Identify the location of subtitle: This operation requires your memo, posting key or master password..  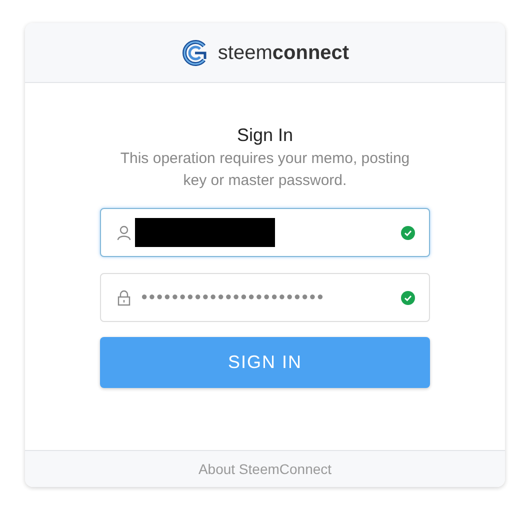
(265, 170).